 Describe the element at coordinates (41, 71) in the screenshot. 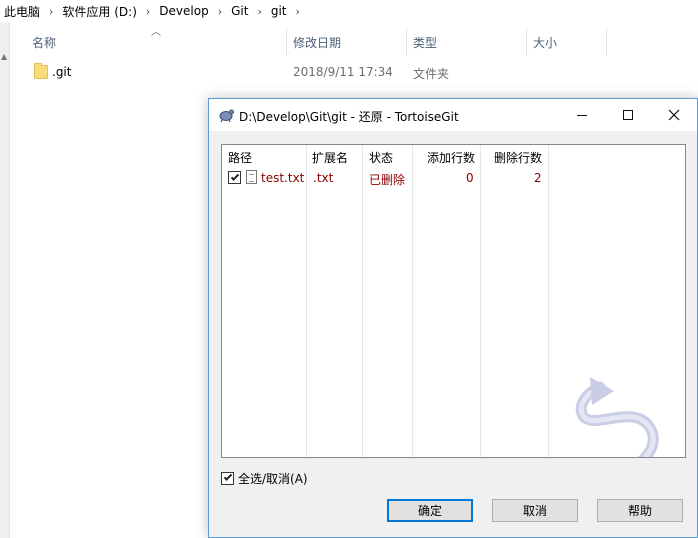

I see `folder-icon` at that location.